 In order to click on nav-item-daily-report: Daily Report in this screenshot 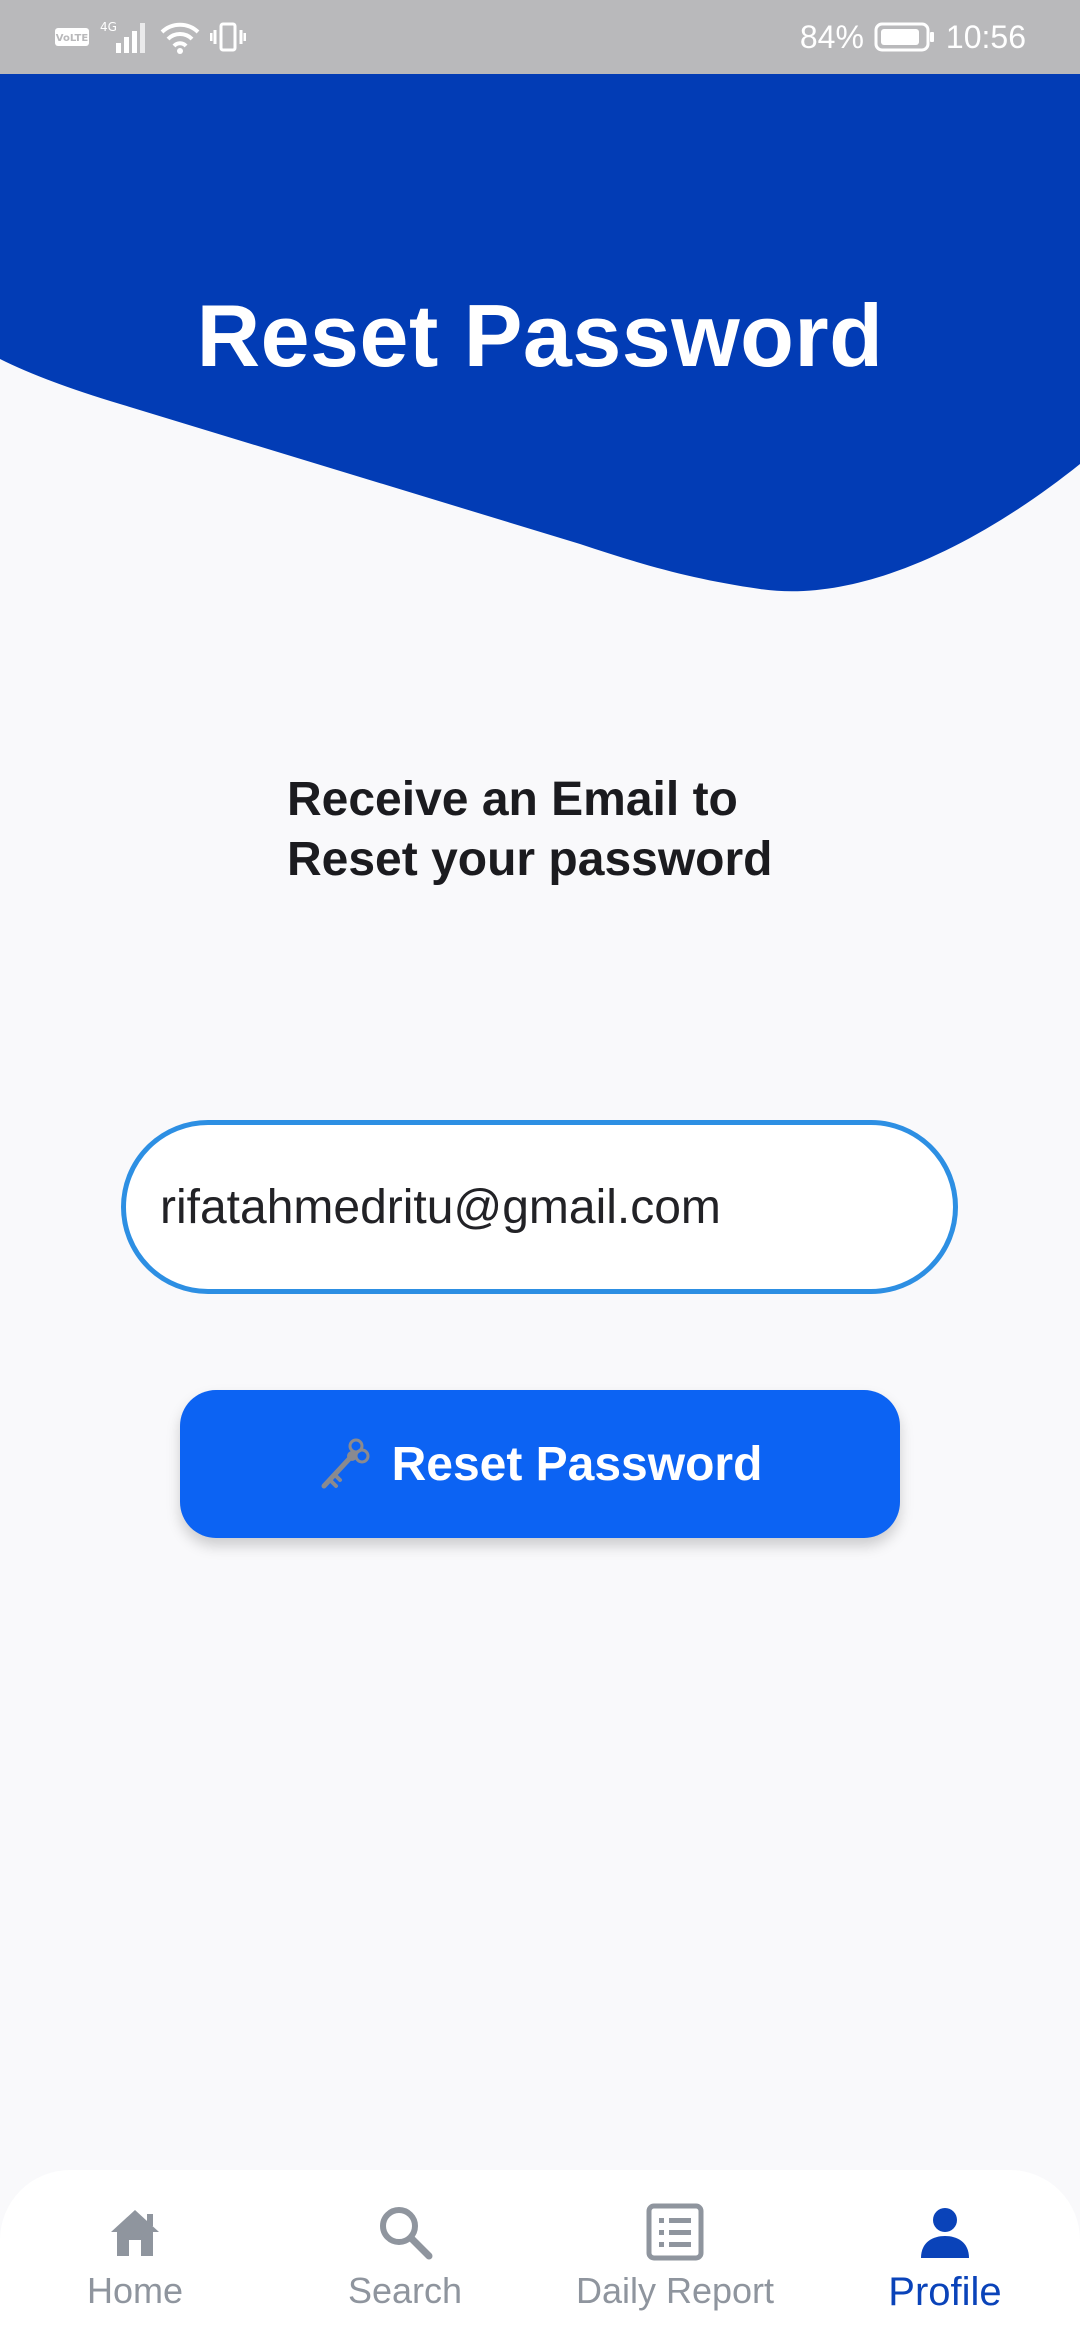, I will do `click(675, 2256)`.